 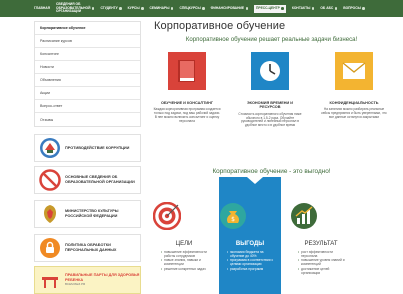 What do you see at coordinates (50, 282) in the screenshot?
I see `school-desk-icon` at bounding box center [50, 282].